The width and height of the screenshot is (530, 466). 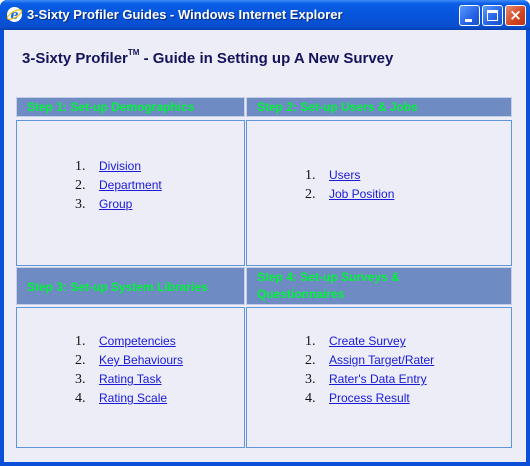 I want to click on raters-data-entry-link: Rater's Data Entry, so click(x=378, y=379).